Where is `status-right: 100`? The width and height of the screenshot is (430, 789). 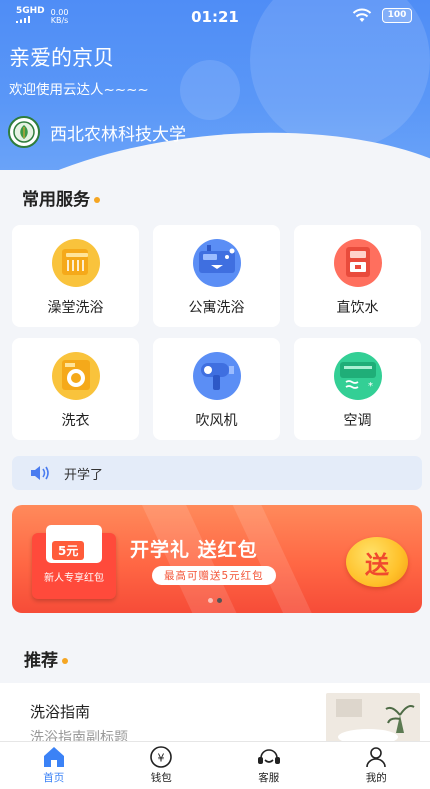
status-right: 100 is located at coordinates (382, 15).